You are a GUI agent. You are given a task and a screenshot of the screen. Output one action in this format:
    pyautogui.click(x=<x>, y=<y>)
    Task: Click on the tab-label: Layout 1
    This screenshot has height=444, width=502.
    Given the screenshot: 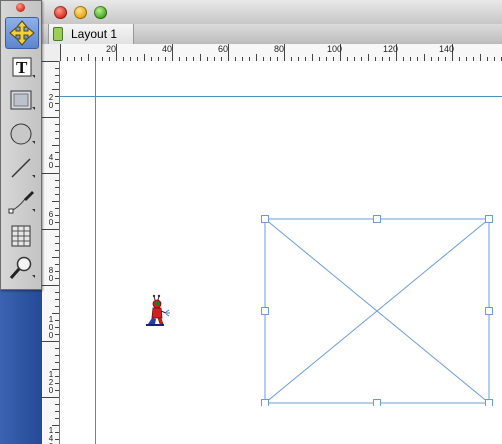 What is the action you would take?
    pyautogui.click(x=94, y=34)
    